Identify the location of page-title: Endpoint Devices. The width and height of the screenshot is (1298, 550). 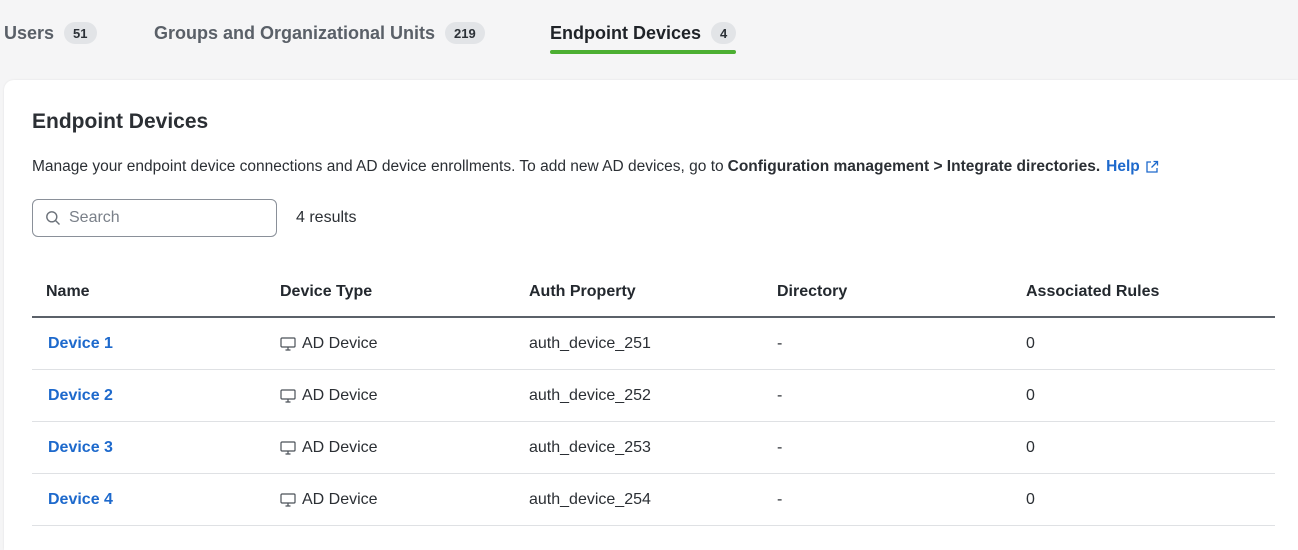
(120, 121).